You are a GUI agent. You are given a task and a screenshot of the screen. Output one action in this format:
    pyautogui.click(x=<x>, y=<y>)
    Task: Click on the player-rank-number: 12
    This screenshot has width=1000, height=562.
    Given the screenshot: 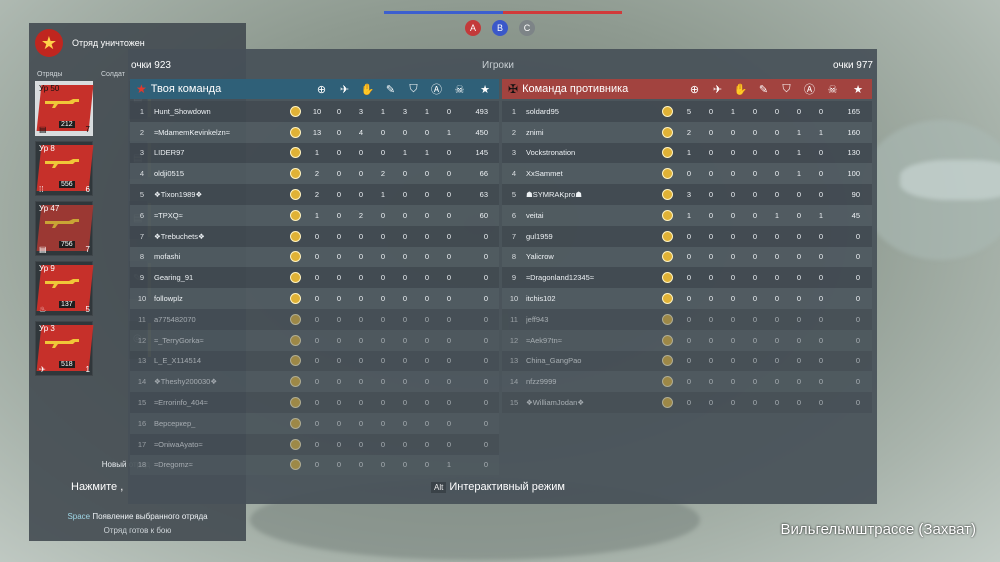 What is the action you would take?
    pyautogui.click(x=514, y=340)
    